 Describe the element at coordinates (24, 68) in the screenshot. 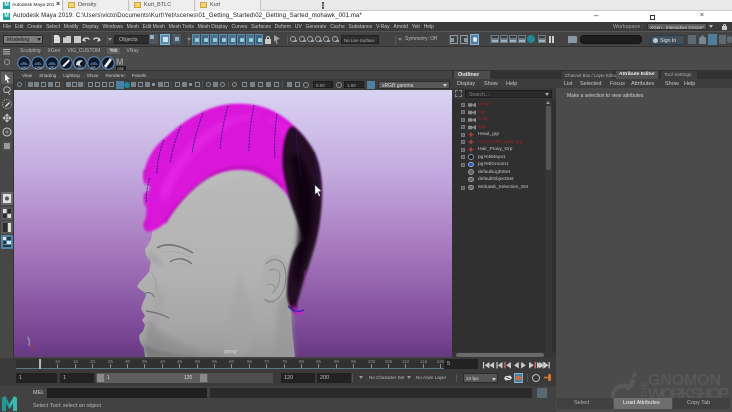

I see `svg-text: CAC` at that location.